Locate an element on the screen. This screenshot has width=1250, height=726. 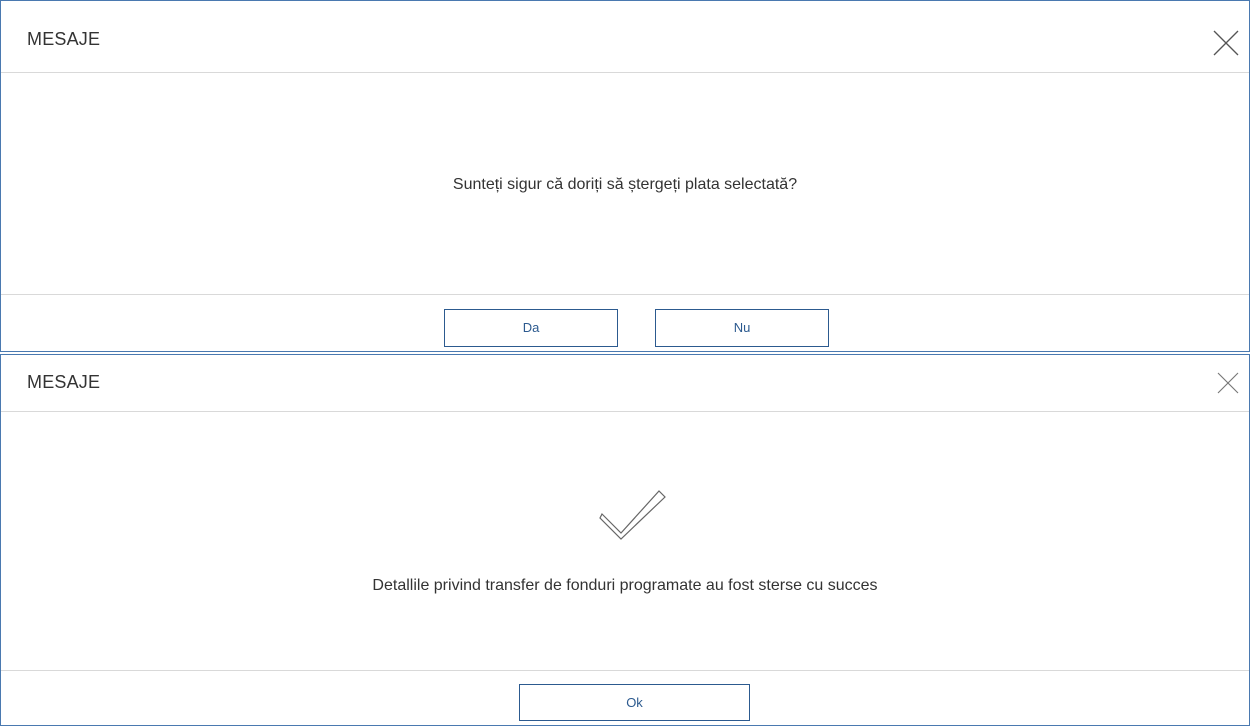
ok-button: Ok is located at coordinates (634, 702).